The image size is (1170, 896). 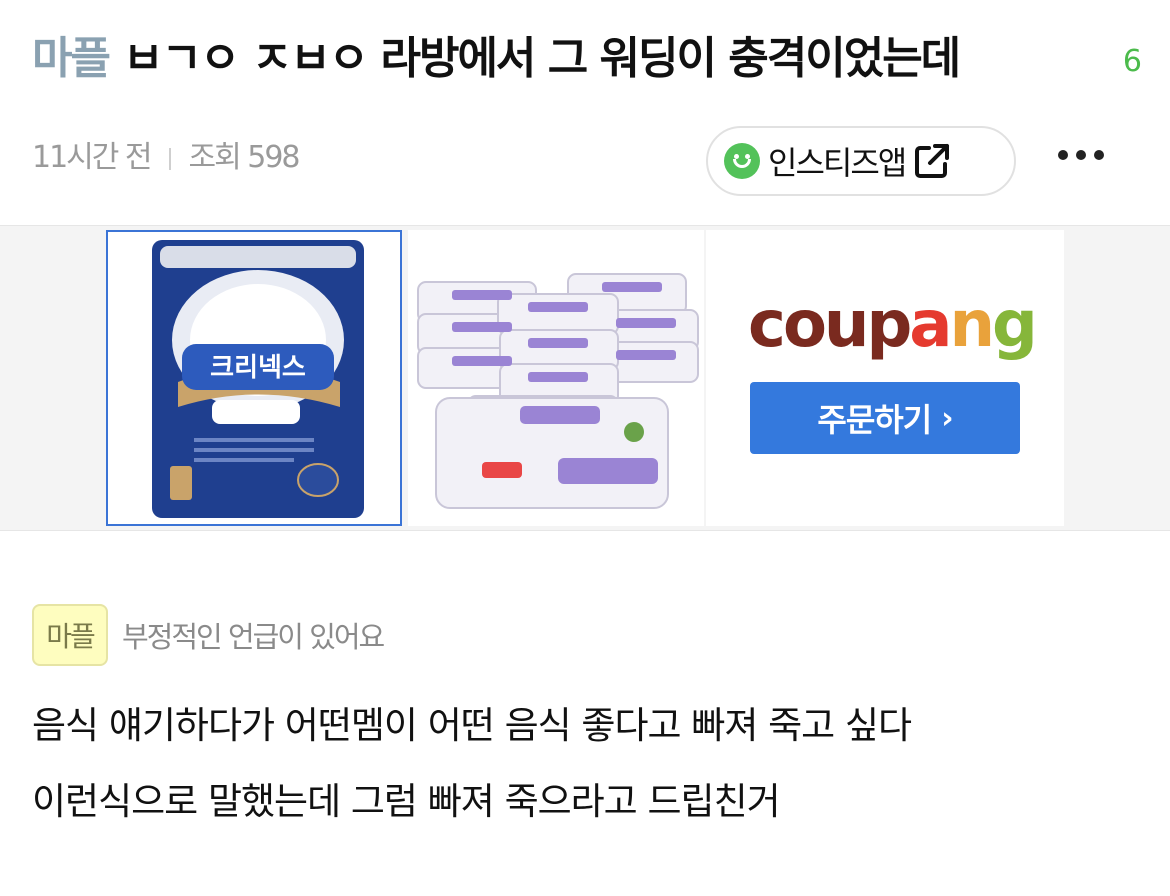 I want to click on notice-category-badge: 마플, so click(x=70, y=635).